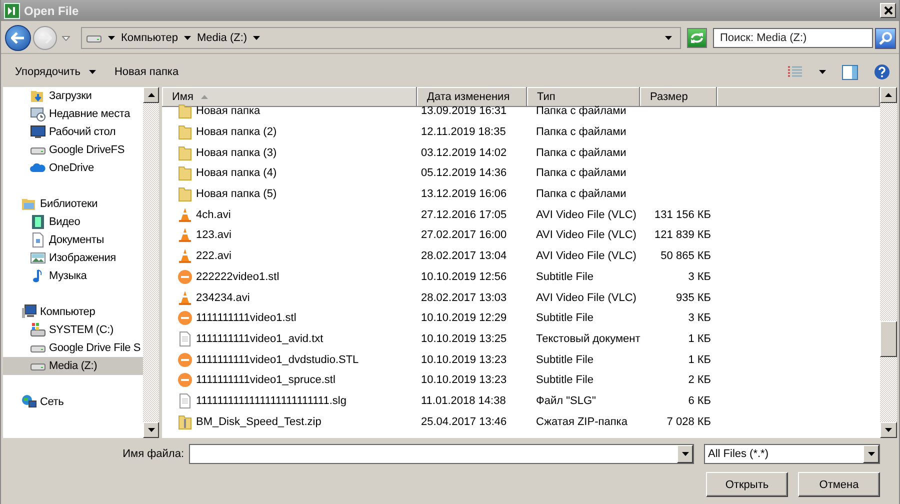 The image size is (900, 504). What do you see at coordinates (686, 256) in the screenshot?
I see `size-cell-text: 50 865 КБ` at bounding box center [686, 256].